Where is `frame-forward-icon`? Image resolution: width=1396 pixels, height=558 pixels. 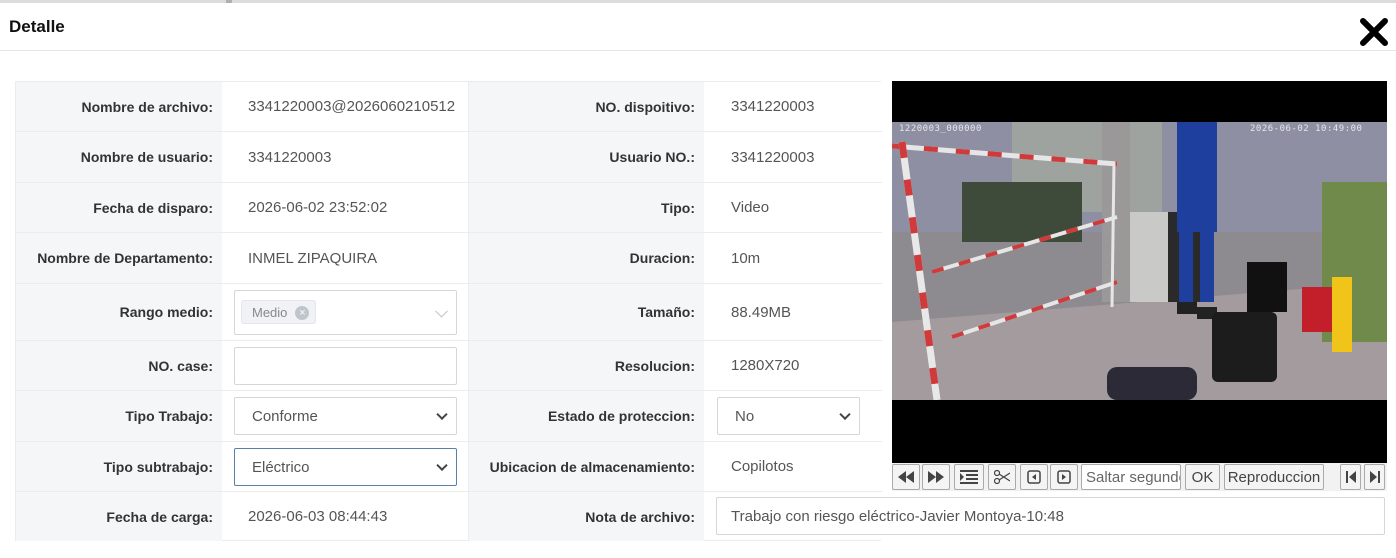
frame-forward-icon is located at coordinates (1064, 477).